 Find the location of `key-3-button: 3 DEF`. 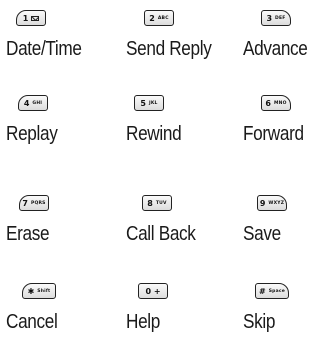

key-3-button: 3 DEF is located at coordinates (276, 18).